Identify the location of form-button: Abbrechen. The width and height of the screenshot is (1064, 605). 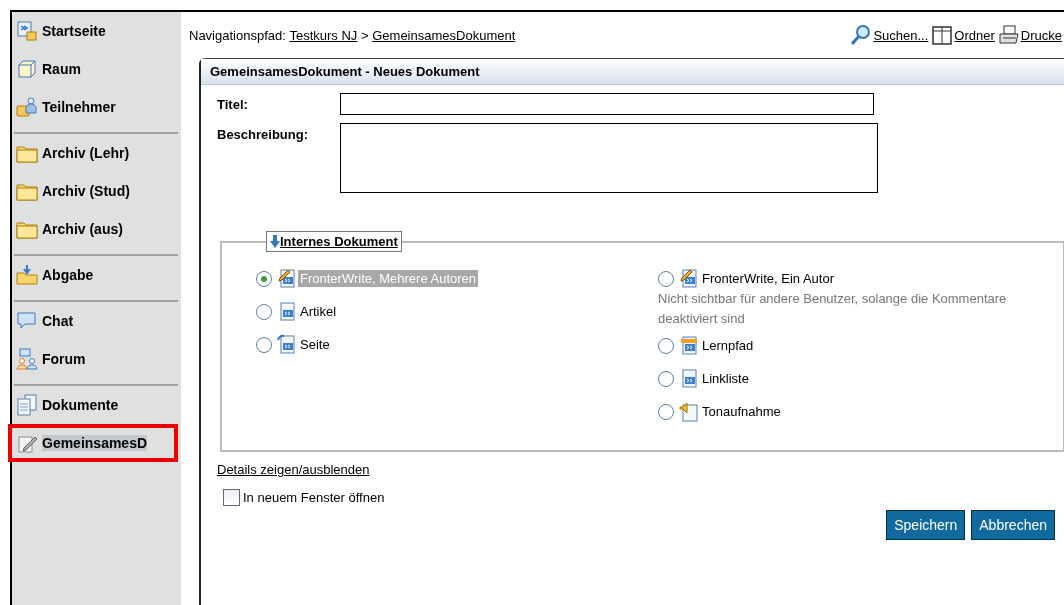
(1013, 525).